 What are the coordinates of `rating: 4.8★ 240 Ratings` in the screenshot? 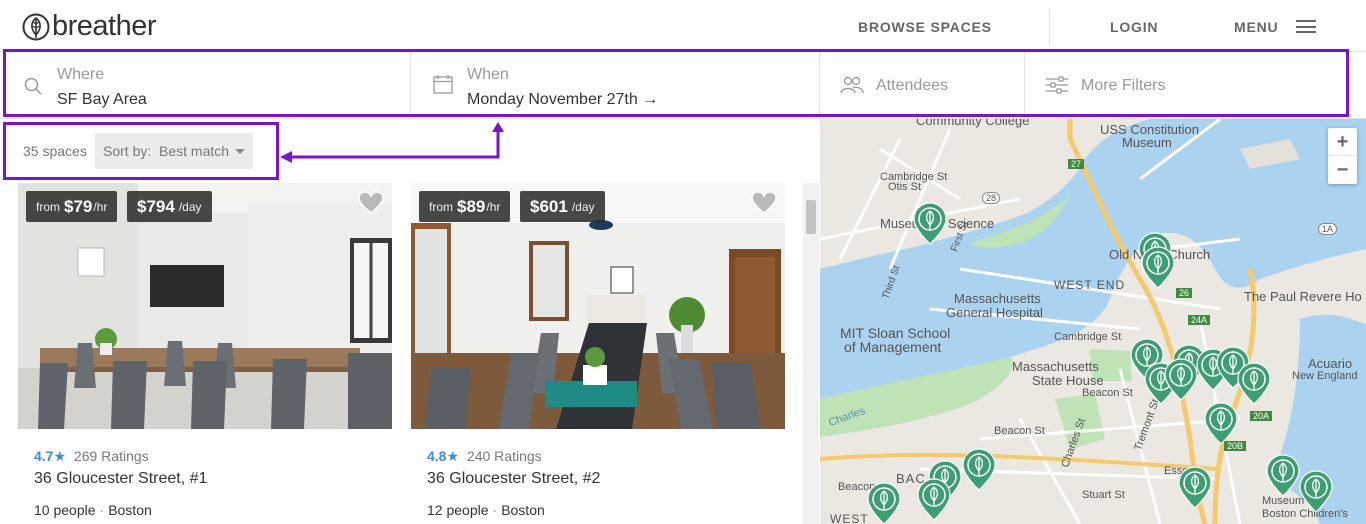 It's located at (484, 456).